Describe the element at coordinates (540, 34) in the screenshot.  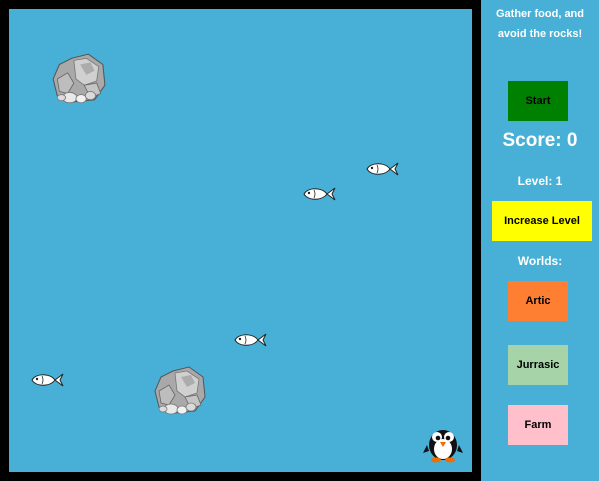
I see `instructions-line-2: avoid the rocks!` at that location.